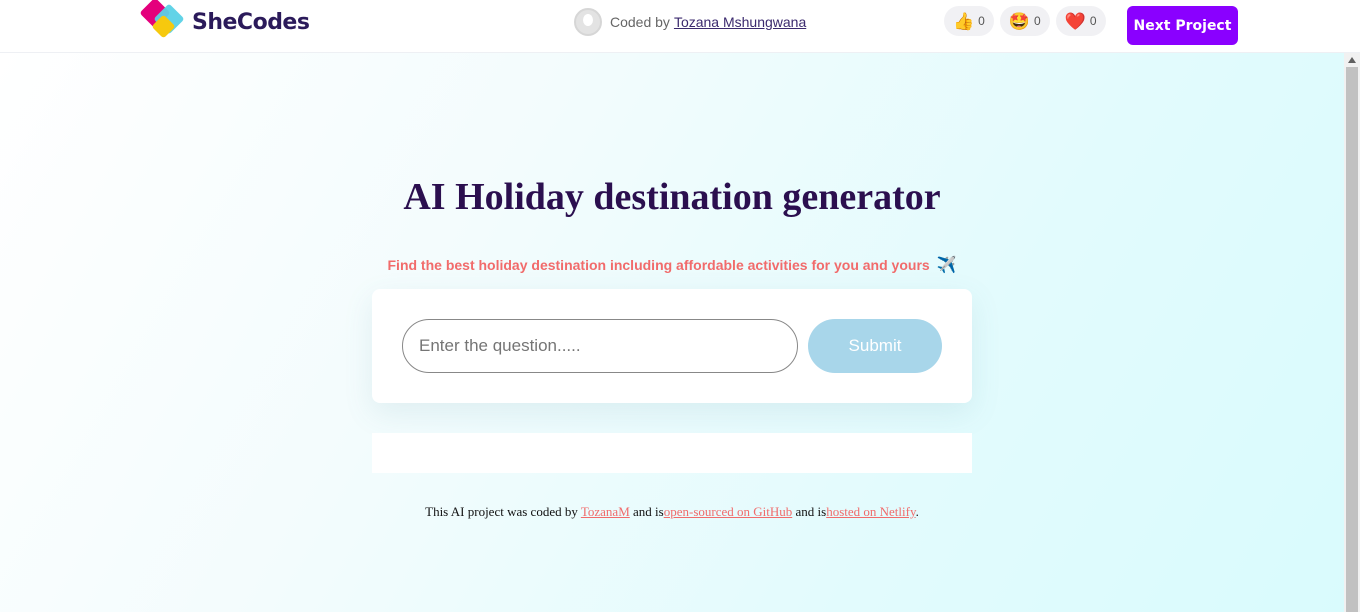 This screenshot has width=1360, height=612. I want to click on reaction-heart: ❤️ 0, so click(1080, 21).